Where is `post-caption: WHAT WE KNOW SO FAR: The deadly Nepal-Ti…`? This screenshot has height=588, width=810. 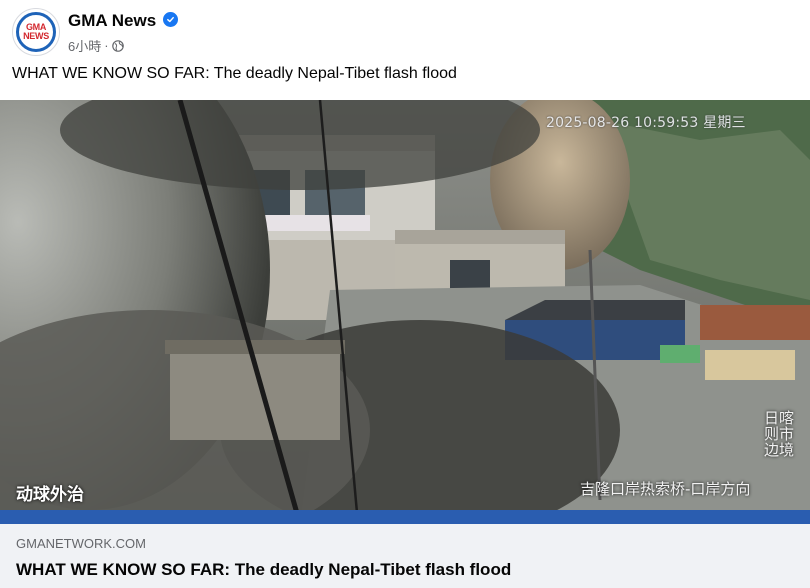 post-caption: WHAT WE KNOW SO FAR: The deadly Nepal-Ti… is located at coordinates (234, 73).